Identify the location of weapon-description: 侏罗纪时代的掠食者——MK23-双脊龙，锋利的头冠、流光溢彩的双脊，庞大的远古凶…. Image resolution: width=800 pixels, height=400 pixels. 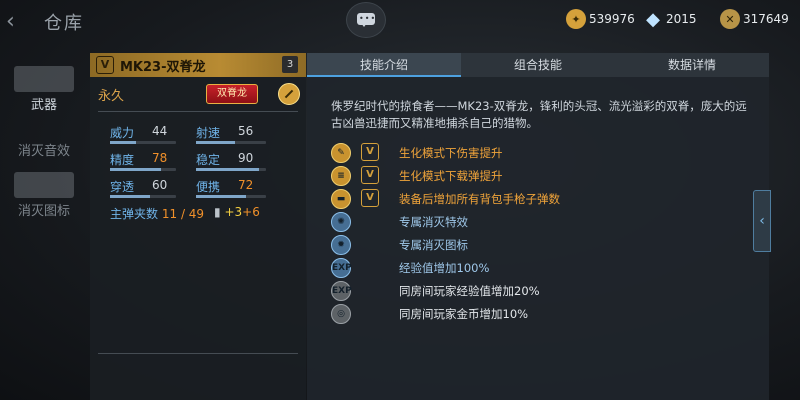
(539, 114).